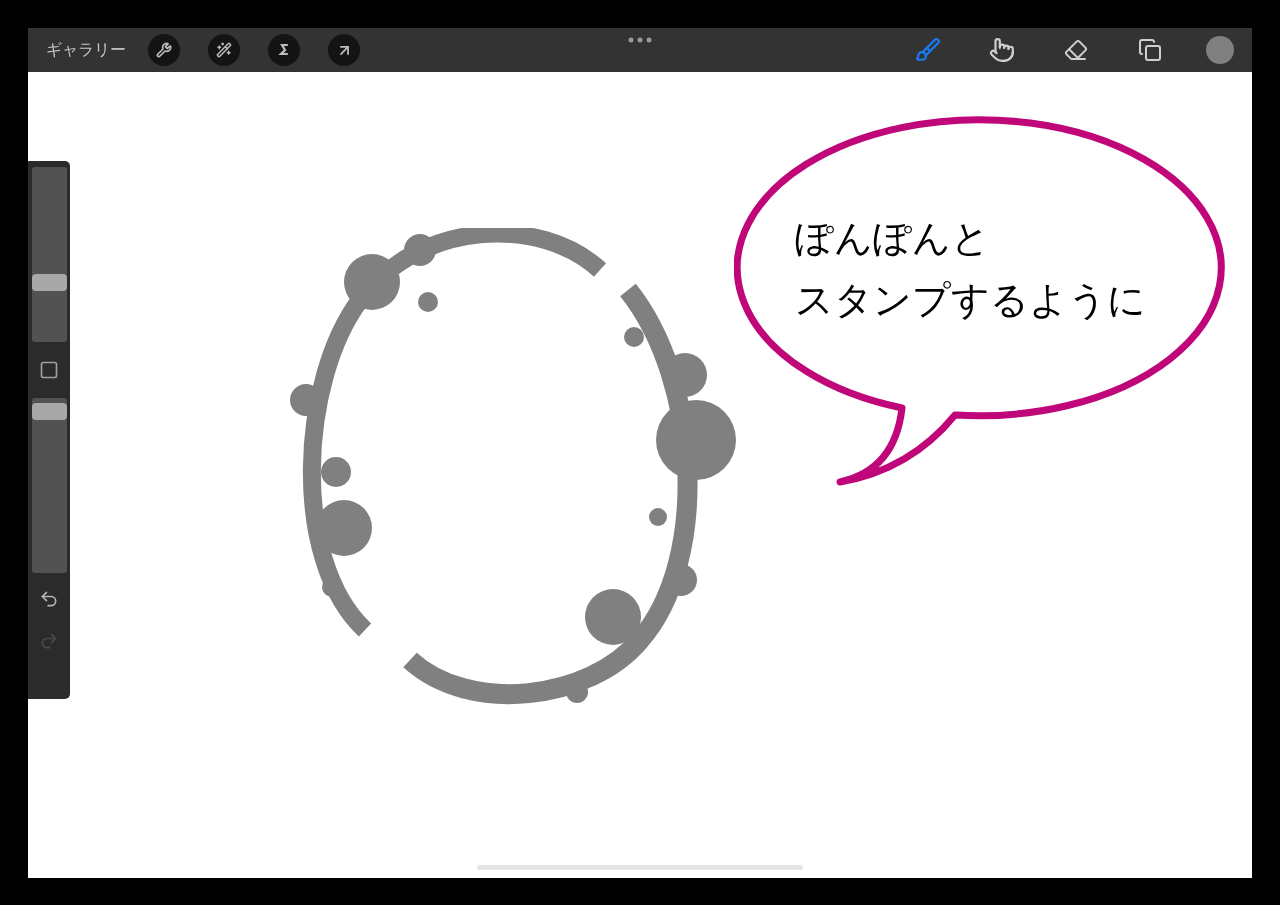 This screenshot has height=905, width=1280. What do you see at coordinates (1150, 50) in the screenshot?
I see `layers-icon` at bounding box center [1150, 50].